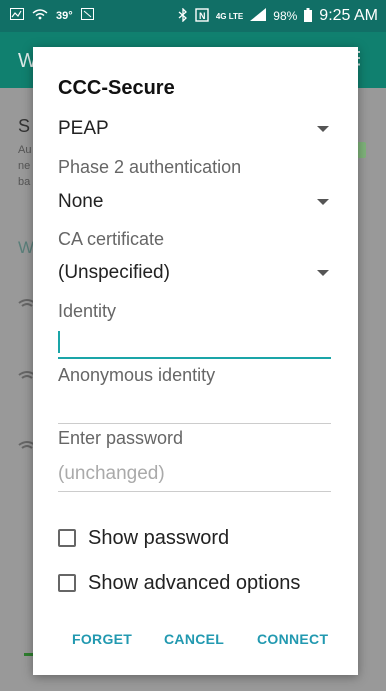 This screenshot has height=691, width=386. What do you see at coordinates (25, 166) in the screenshot?
I see `background-item-subtitle: Au ne ba` at bounding box center [25, 166].